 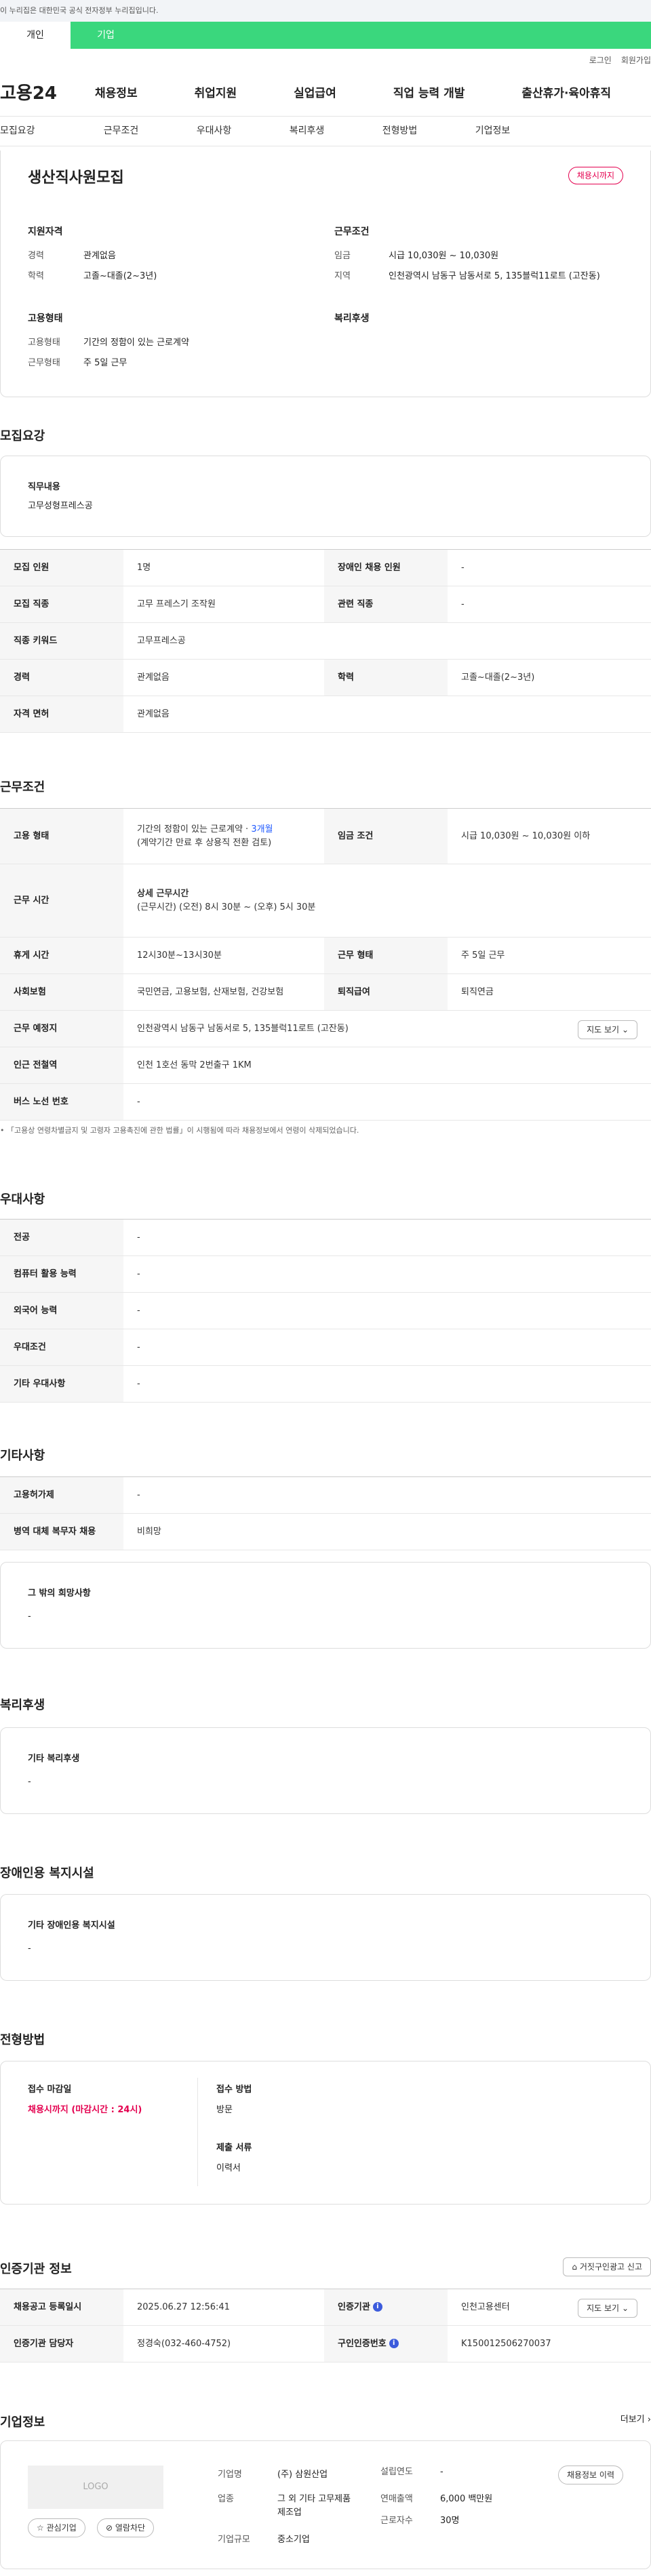 What do you see at coordinates (352, 231) in the screenshot?
I see `work-condition-title: 근무조건` at bounding box center [352, 231].